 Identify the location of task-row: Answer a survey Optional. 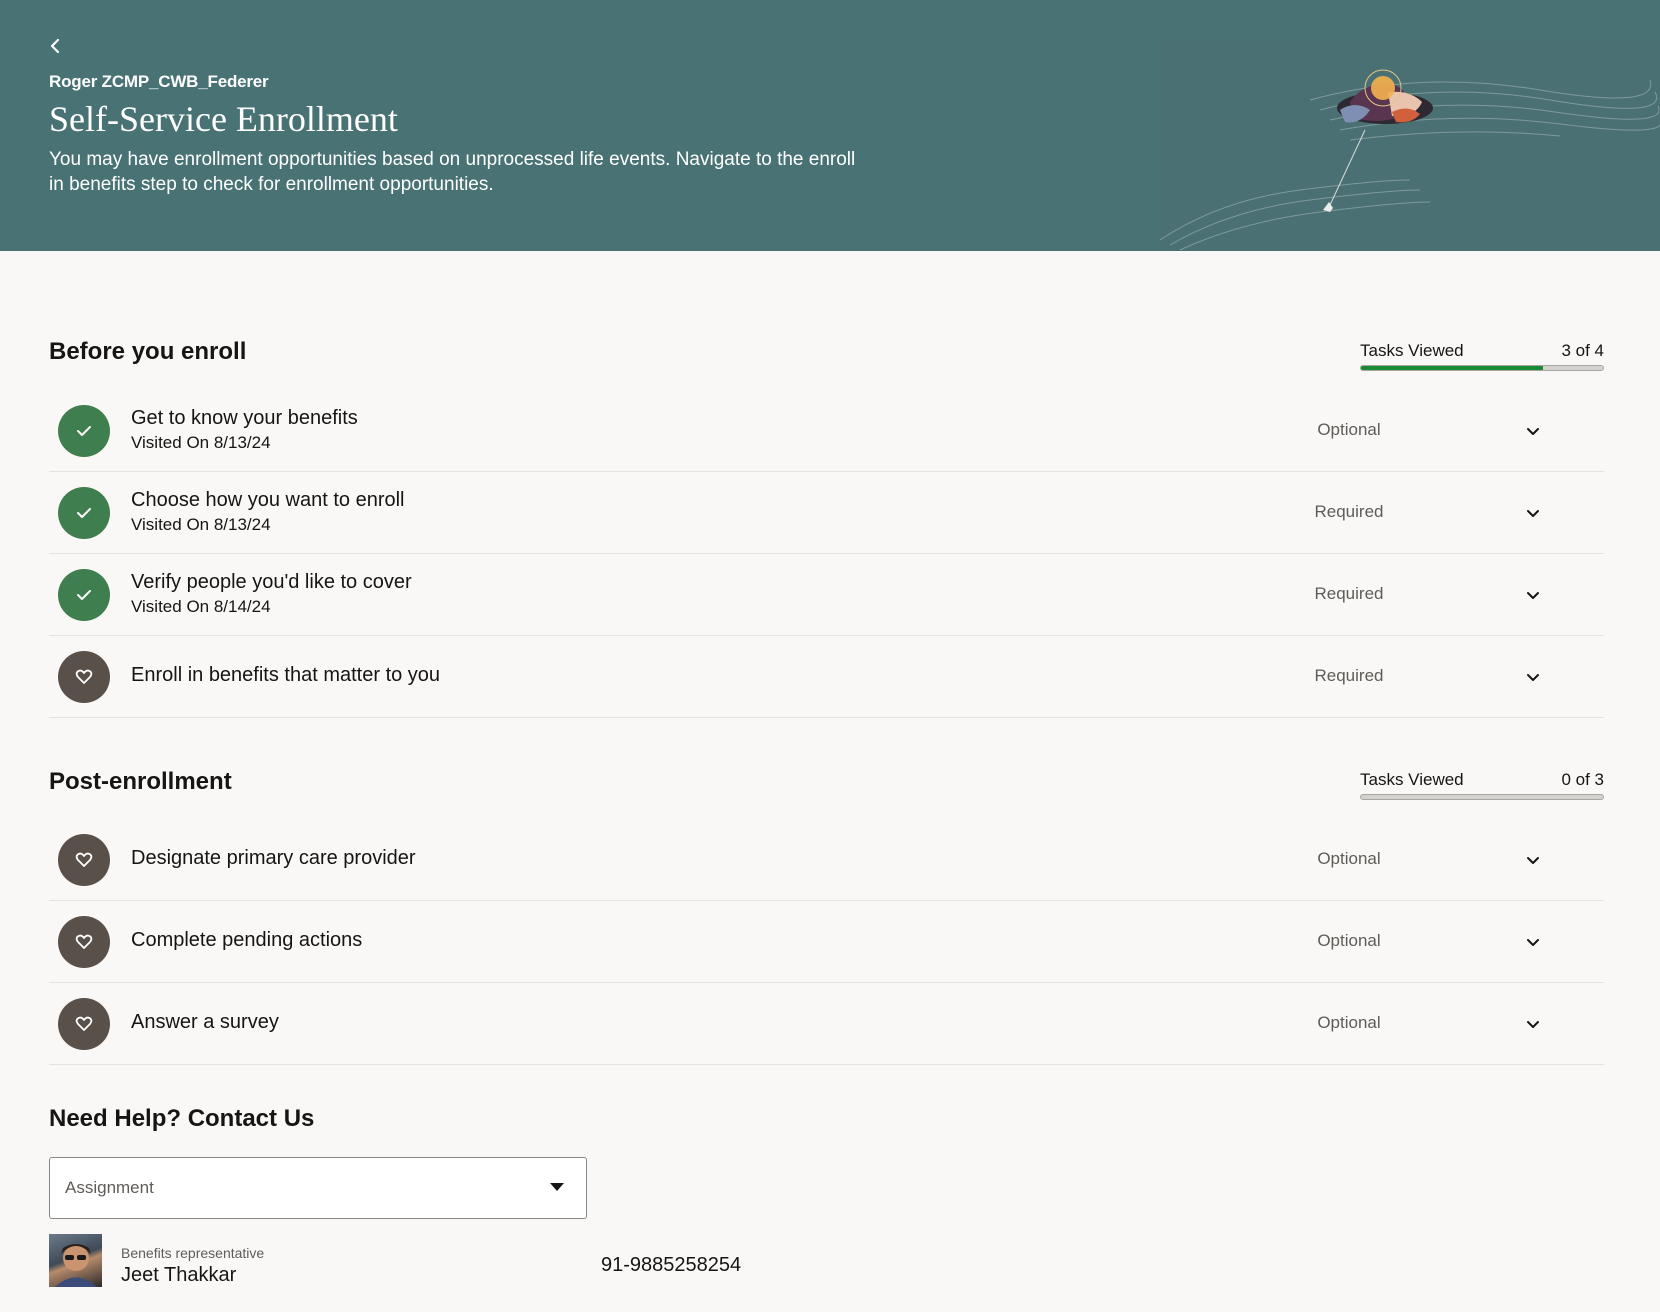
(826, 1024).